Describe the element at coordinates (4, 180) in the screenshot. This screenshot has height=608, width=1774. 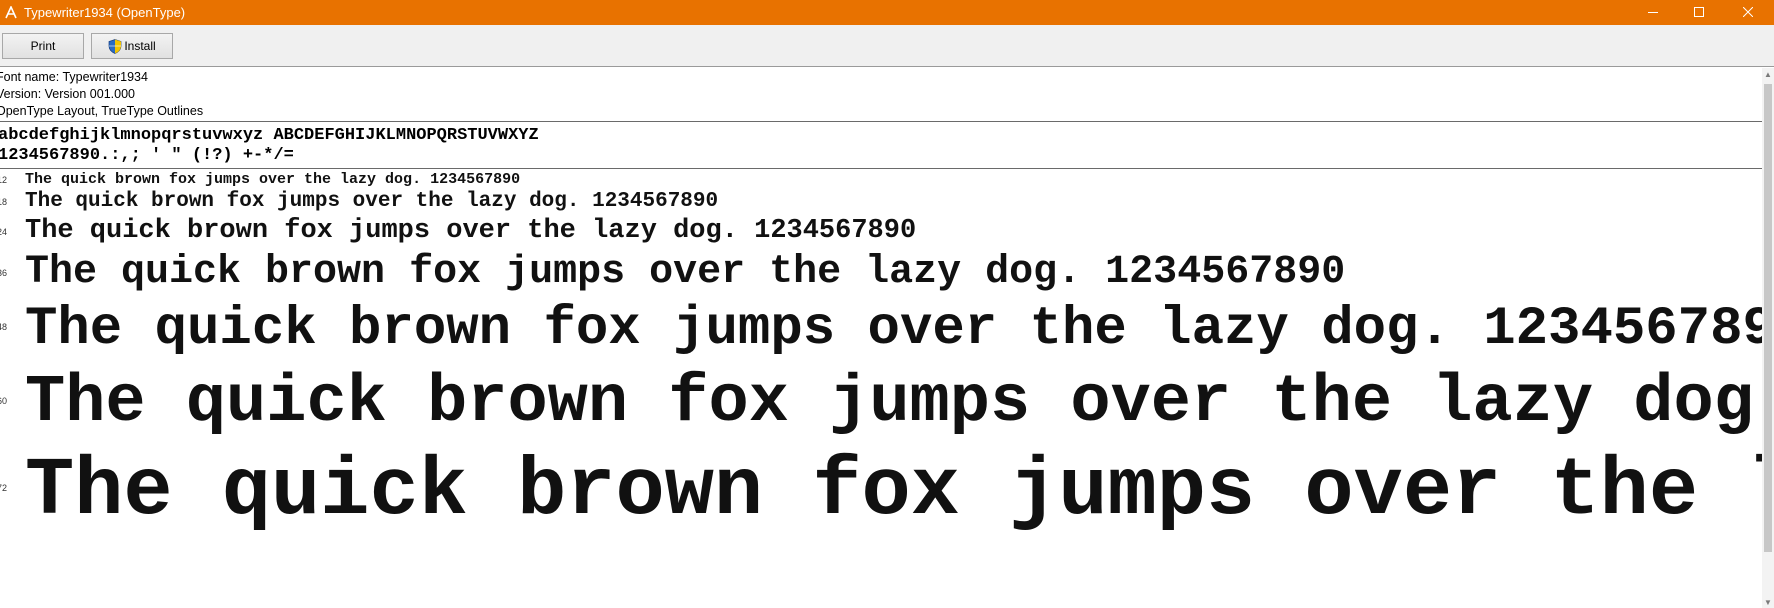
I see `sample-size-label: 12` at that location.